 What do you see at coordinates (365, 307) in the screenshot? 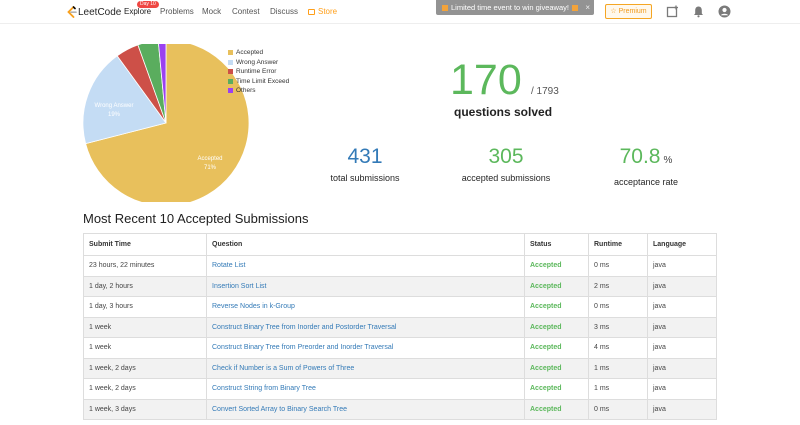
I see `question-link: Reverse Nodes in k-Group` at bounding box center [365, 307].